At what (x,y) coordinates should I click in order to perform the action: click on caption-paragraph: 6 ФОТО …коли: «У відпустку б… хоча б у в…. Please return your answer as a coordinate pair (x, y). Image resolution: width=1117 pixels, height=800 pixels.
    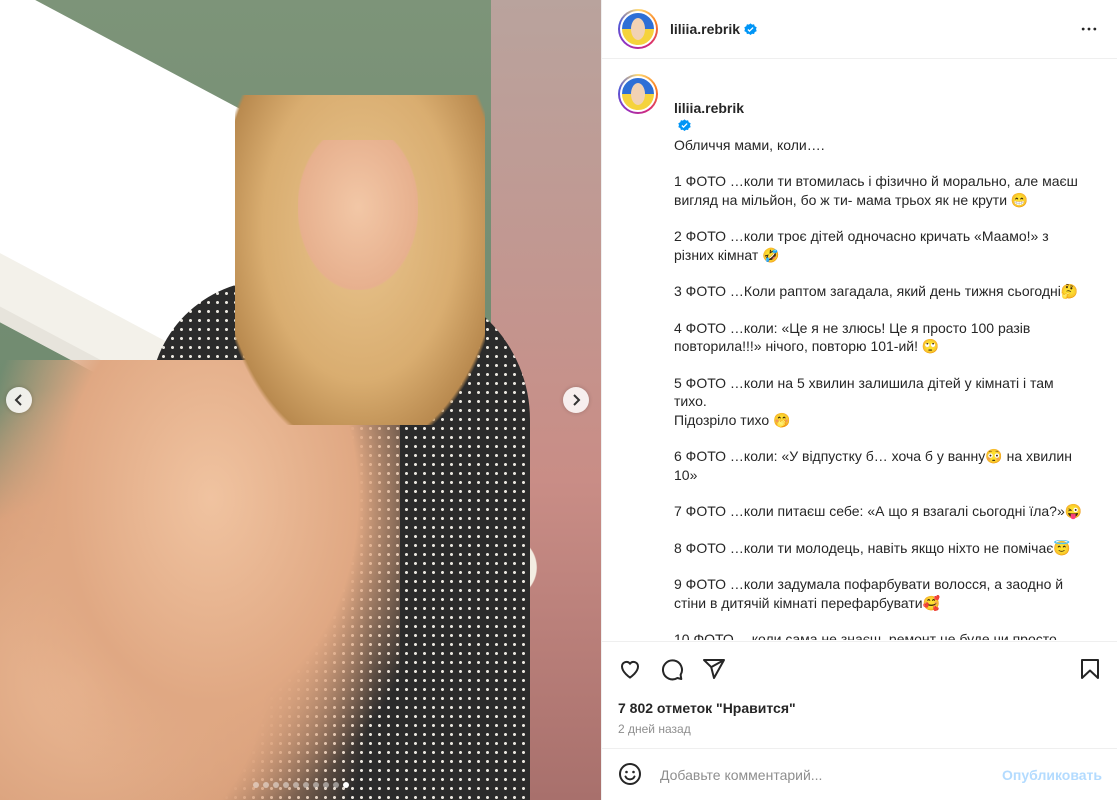
    Looking at the image, I should click on (873, 465).